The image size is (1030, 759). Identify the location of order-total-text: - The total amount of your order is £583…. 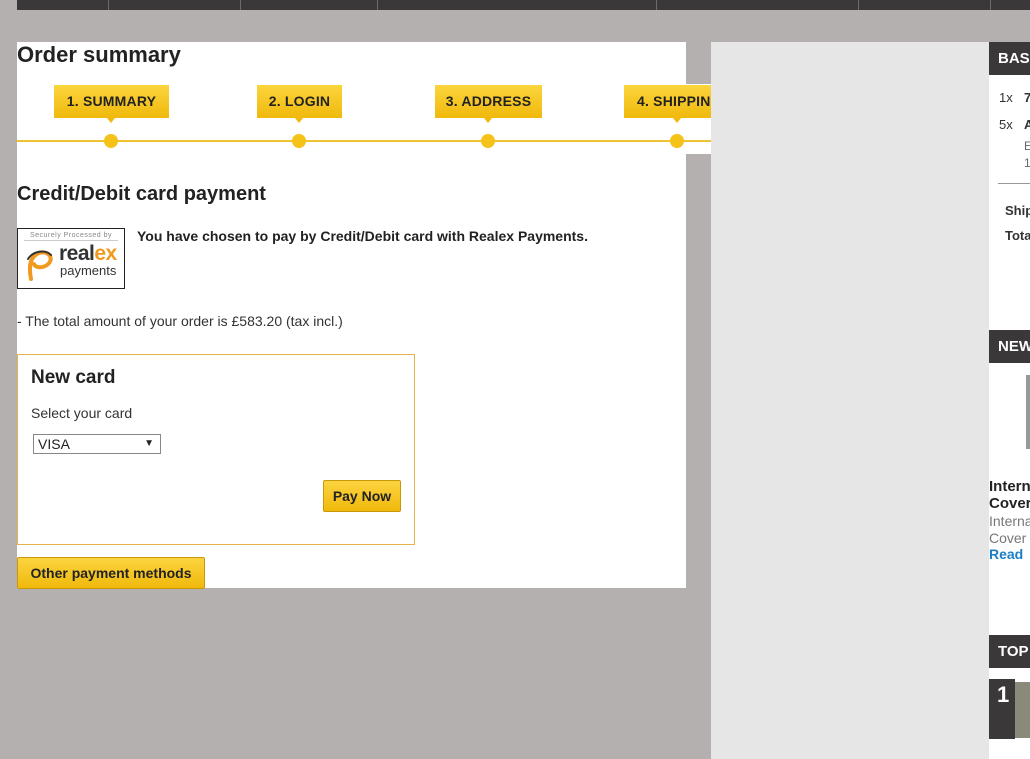
(180, 321).